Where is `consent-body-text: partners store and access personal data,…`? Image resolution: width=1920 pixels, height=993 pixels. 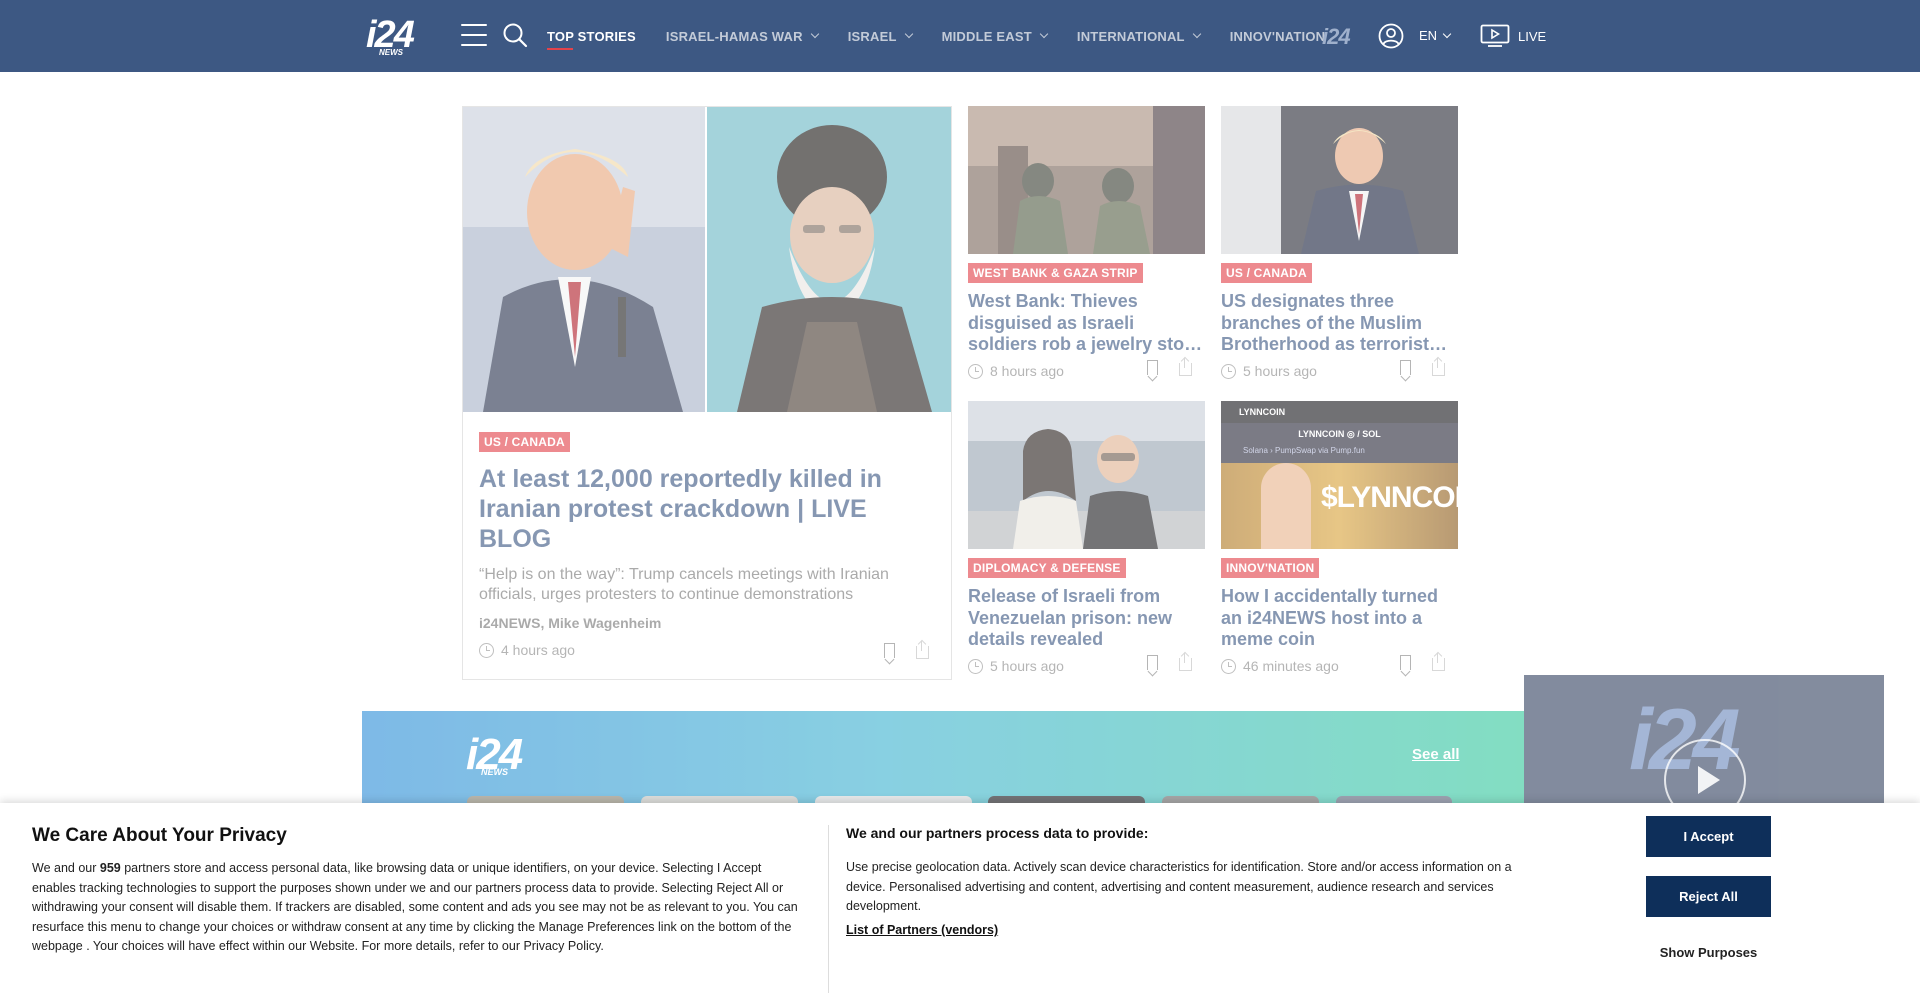 consent-body-text: partners store and access personal data,… is located at coordinates (415, 907).